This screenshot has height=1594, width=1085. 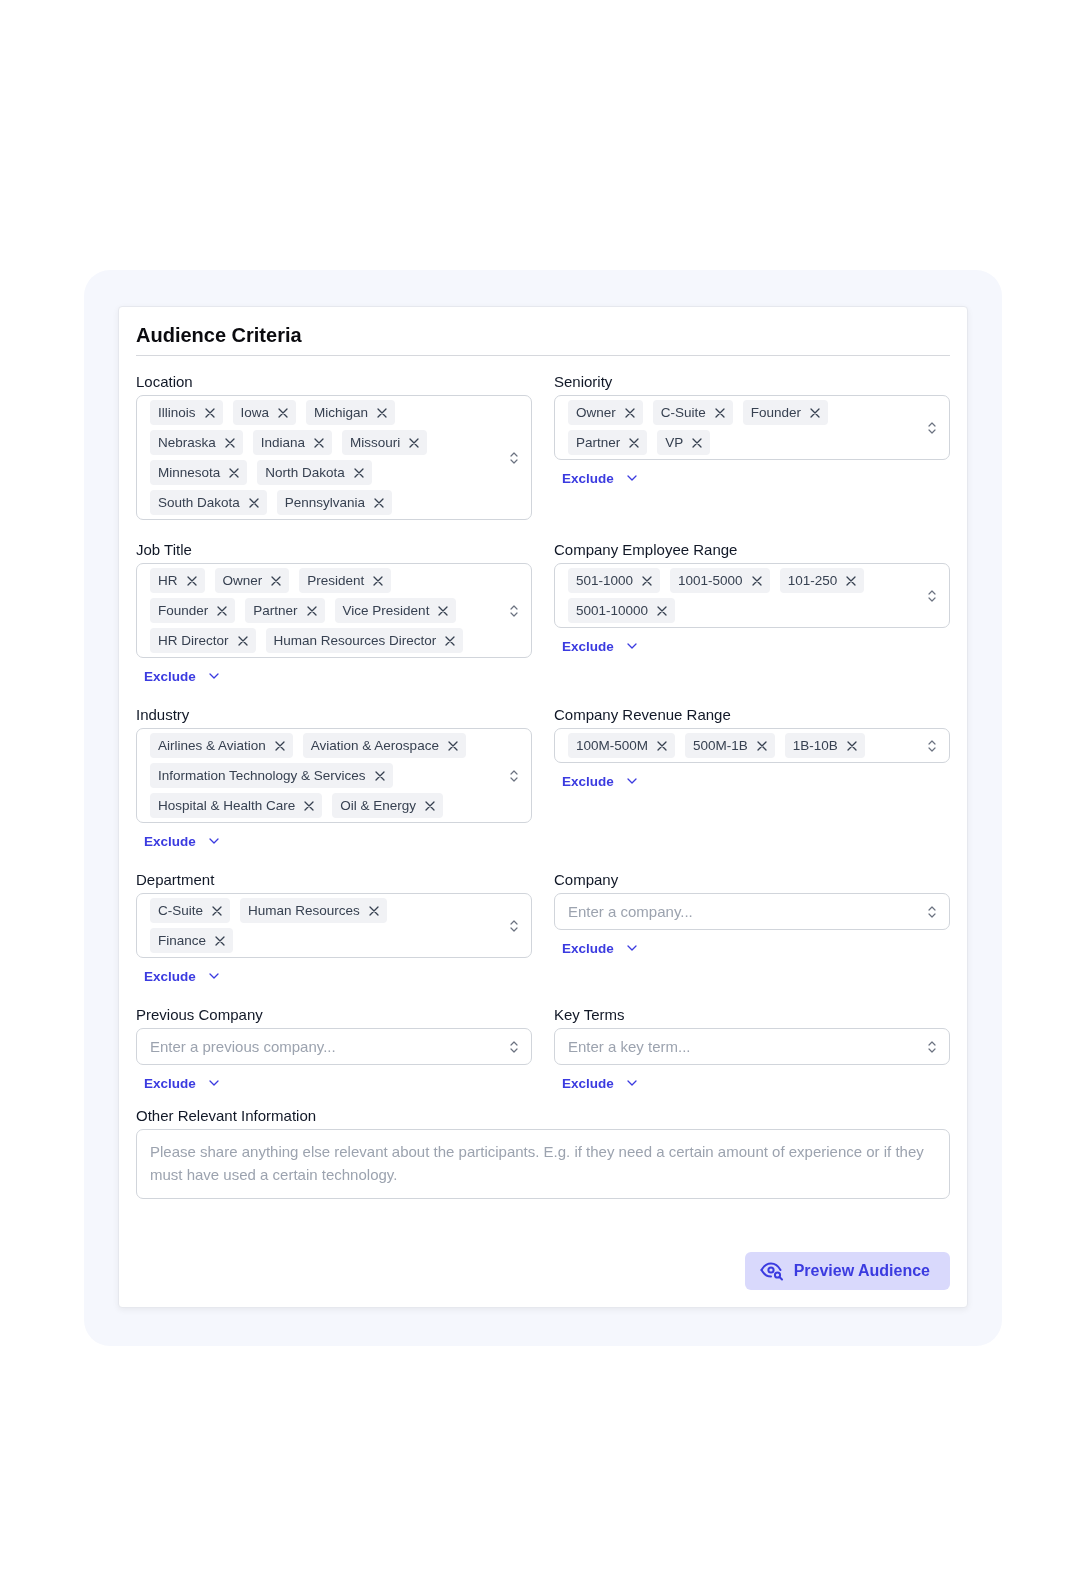 I want to click on field-label: Previous Company, so click(x=200, y=1015).